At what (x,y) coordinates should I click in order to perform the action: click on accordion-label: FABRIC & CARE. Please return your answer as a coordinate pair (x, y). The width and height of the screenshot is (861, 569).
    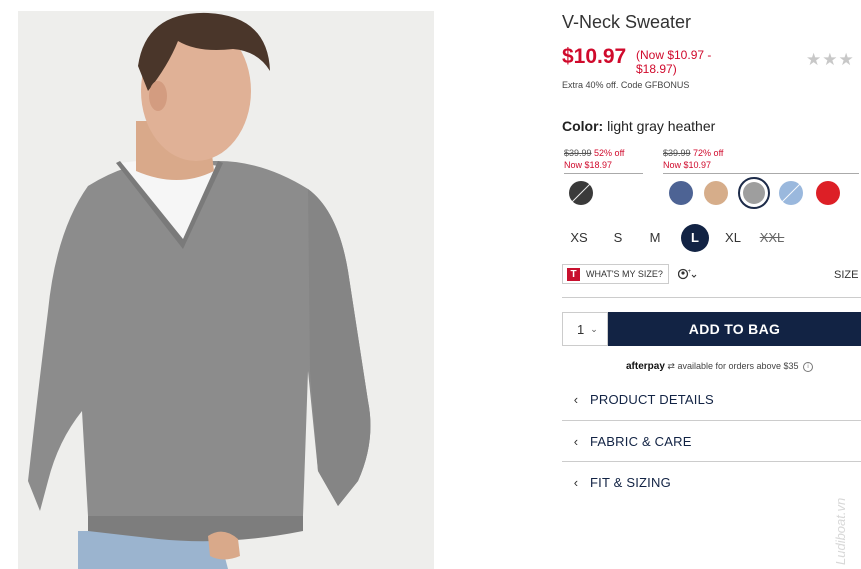
    Looking at the image, I should click on (641, 441).